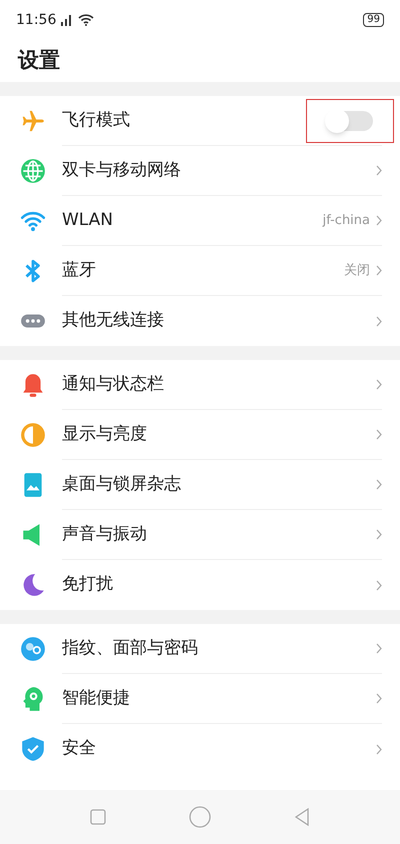 The image size is (400, 844). Describe the element at coordinates (36, 20) in the screenshot. I see `status-time: 11:56` at that location.